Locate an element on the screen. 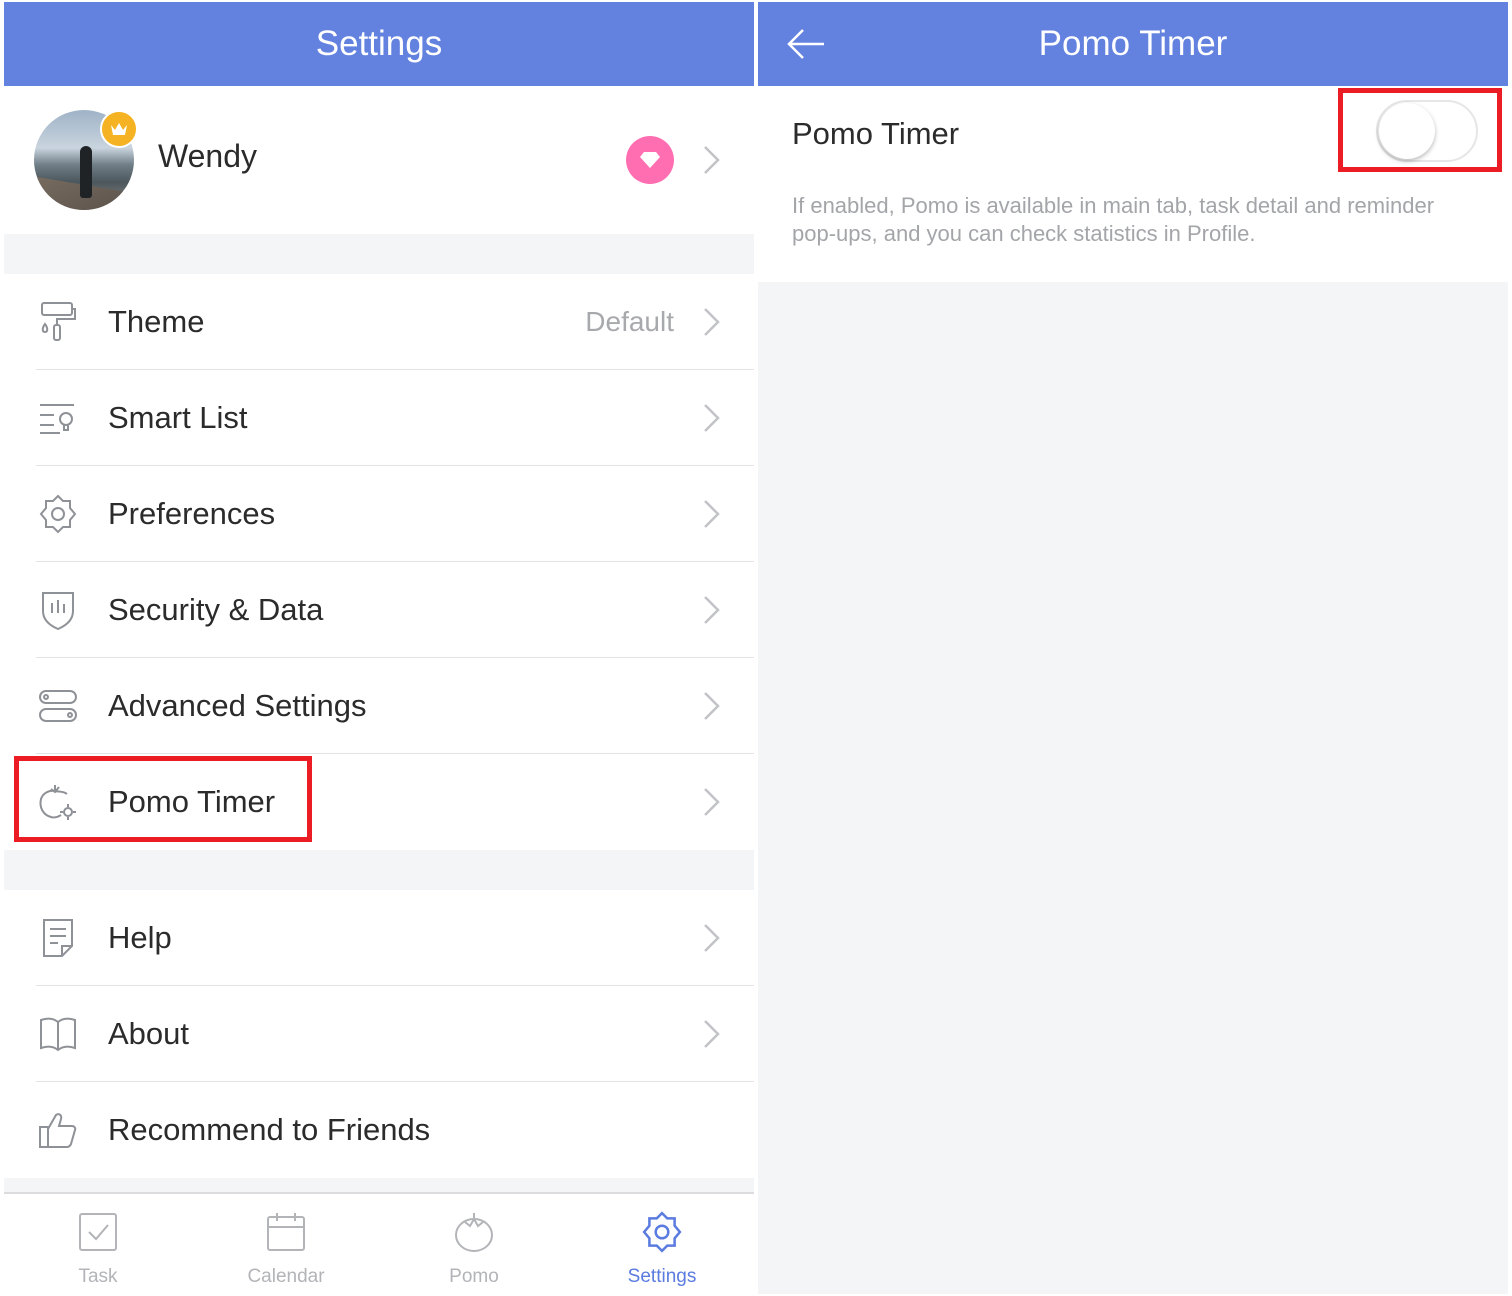 The image size is (1512, 1296). menu-item-label: Theme is located at coordinates (156, 321).